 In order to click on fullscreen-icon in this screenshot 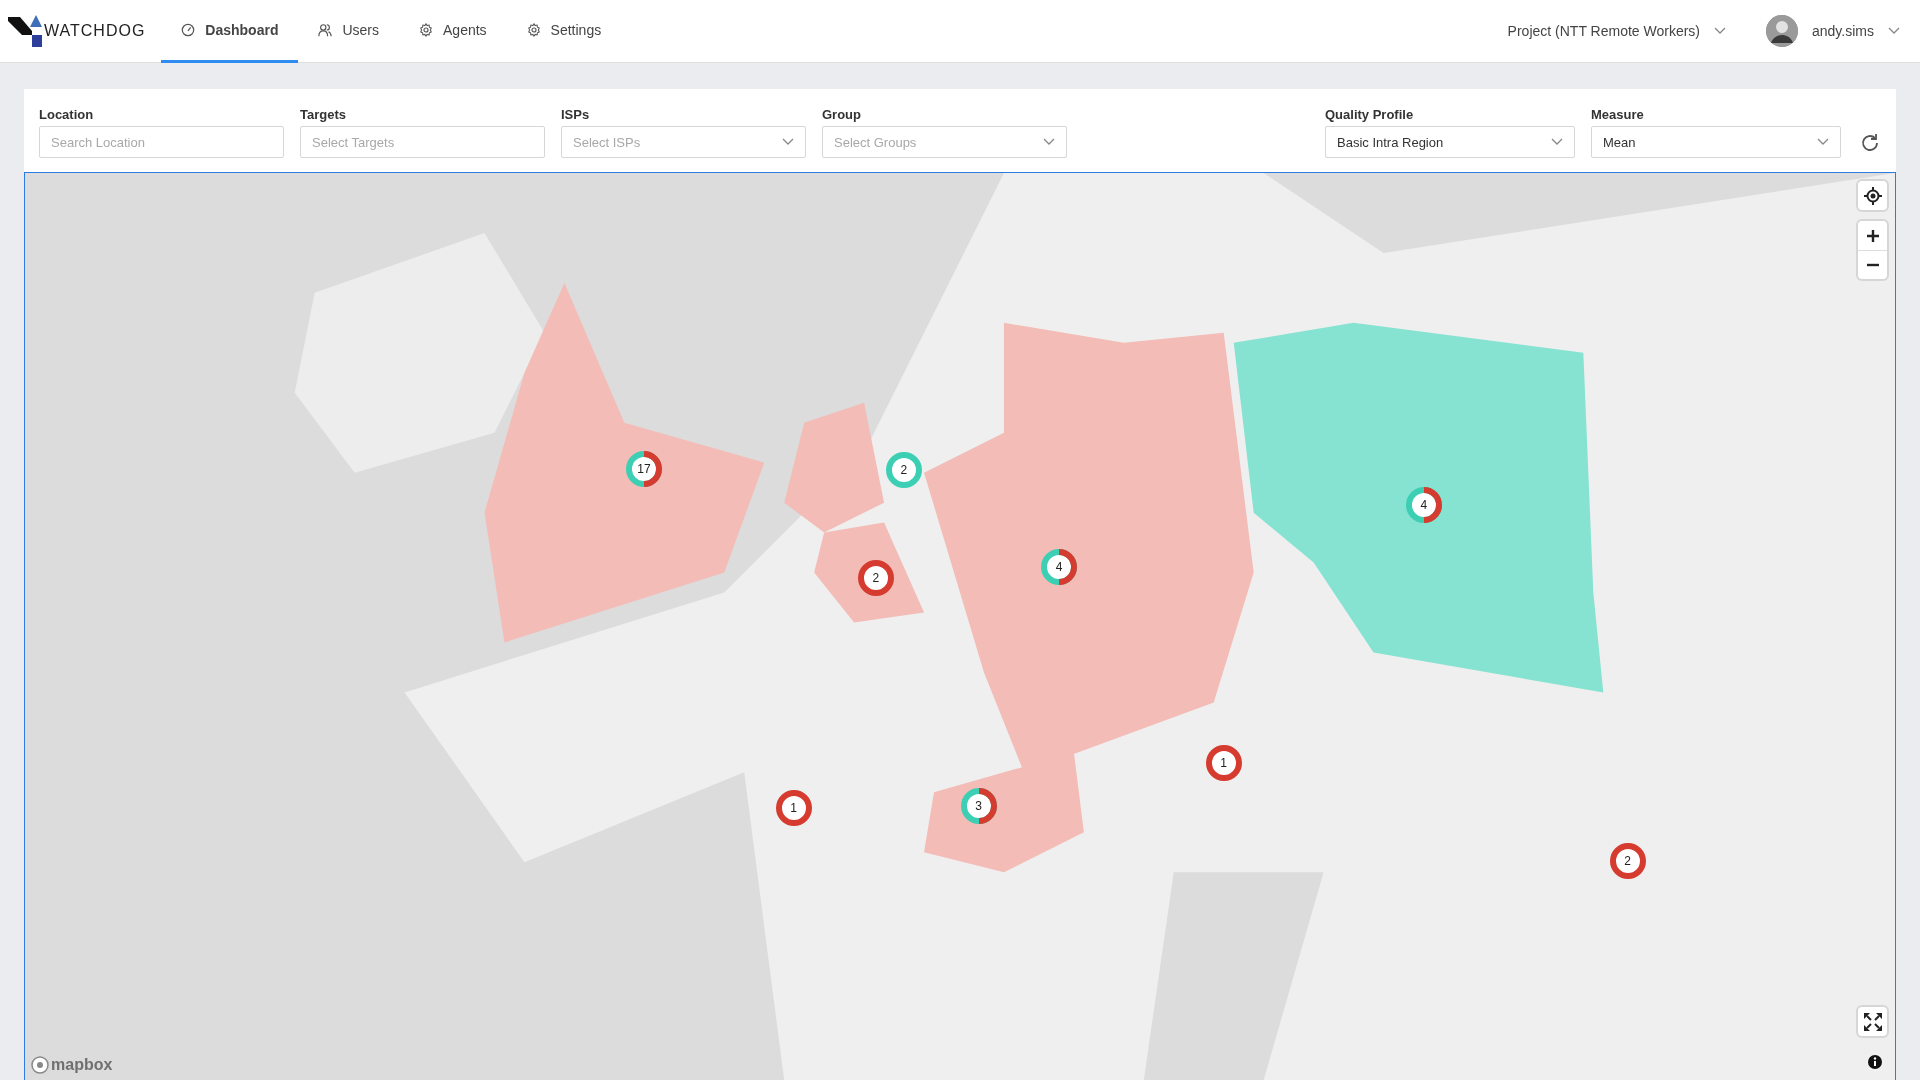, I will do `click(1872, 1021)`.